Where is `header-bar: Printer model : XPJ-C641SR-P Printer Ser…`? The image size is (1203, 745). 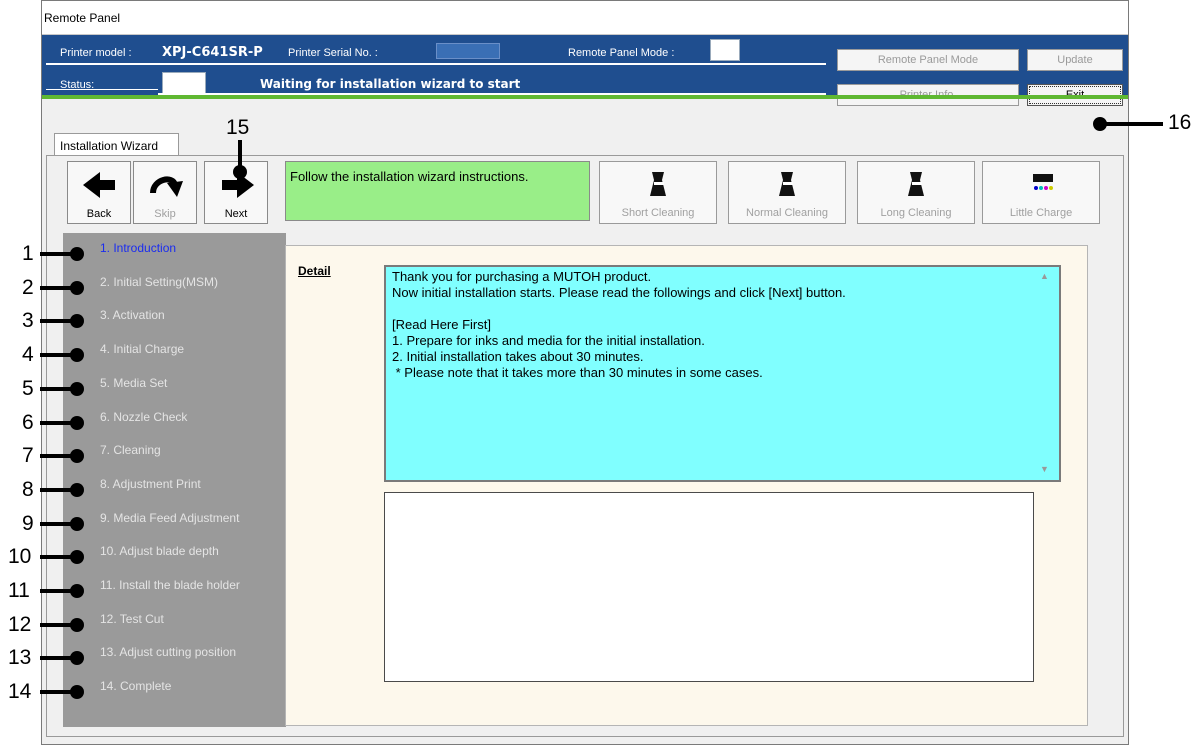 header-bar: Printer model : XPJ-C641SR-P Printer Ser… is located at coordinates (585, 70).